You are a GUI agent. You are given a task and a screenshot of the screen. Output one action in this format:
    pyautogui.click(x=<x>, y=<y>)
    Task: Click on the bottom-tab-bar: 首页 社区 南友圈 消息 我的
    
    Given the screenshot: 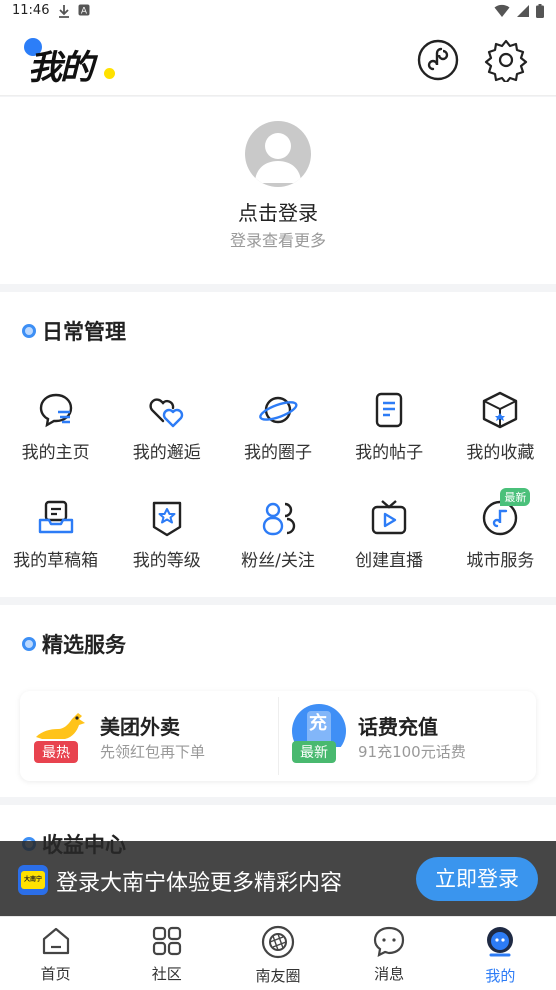 What is the action you would take?
    pyautogui.click(x=278, y=953)
    